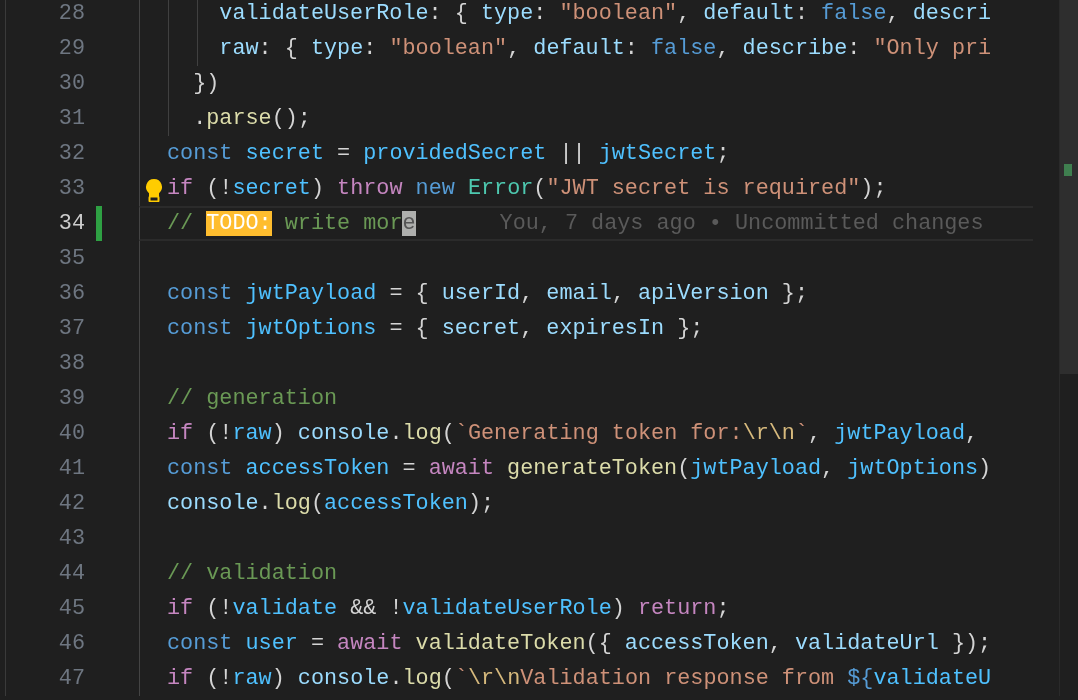 The height and width of the screenshot is (700, 1078). Describe the element at coordinates (579, 469) in the screenshot. I see `code-line: const accessToken = await generateToken(jwtPayload, jwtOptions)` at that location.